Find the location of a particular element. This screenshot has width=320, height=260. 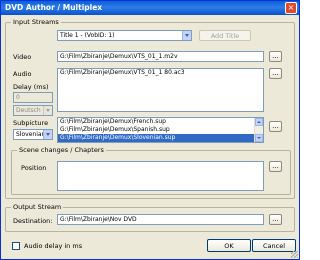

subpicture-language-value: Slovenian is located at coordinates (31, 134).